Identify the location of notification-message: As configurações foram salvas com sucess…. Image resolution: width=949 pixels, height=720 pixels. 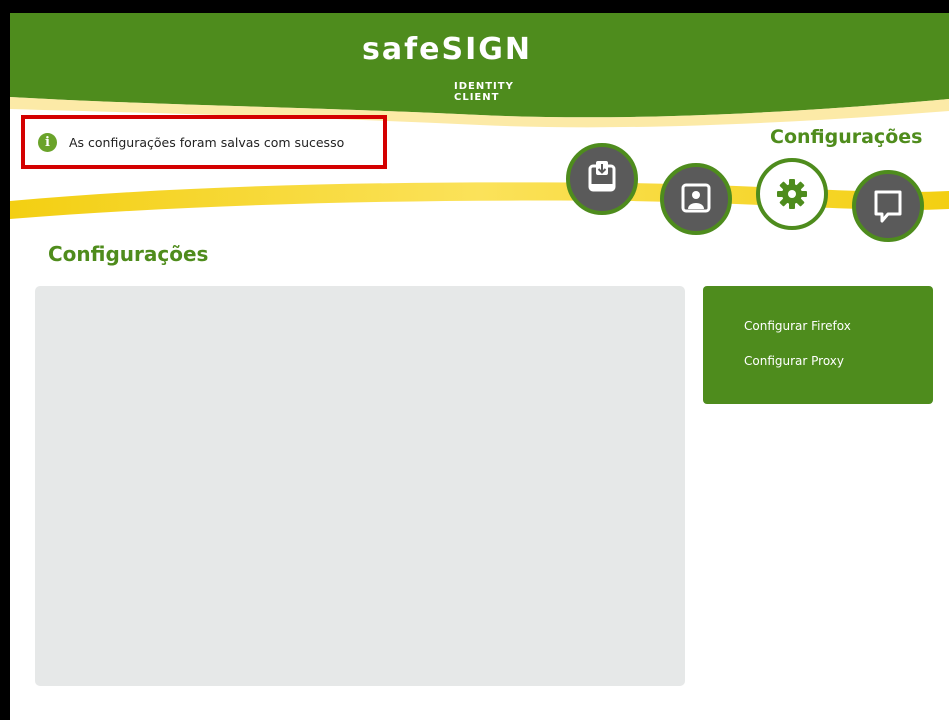
(207, 142).